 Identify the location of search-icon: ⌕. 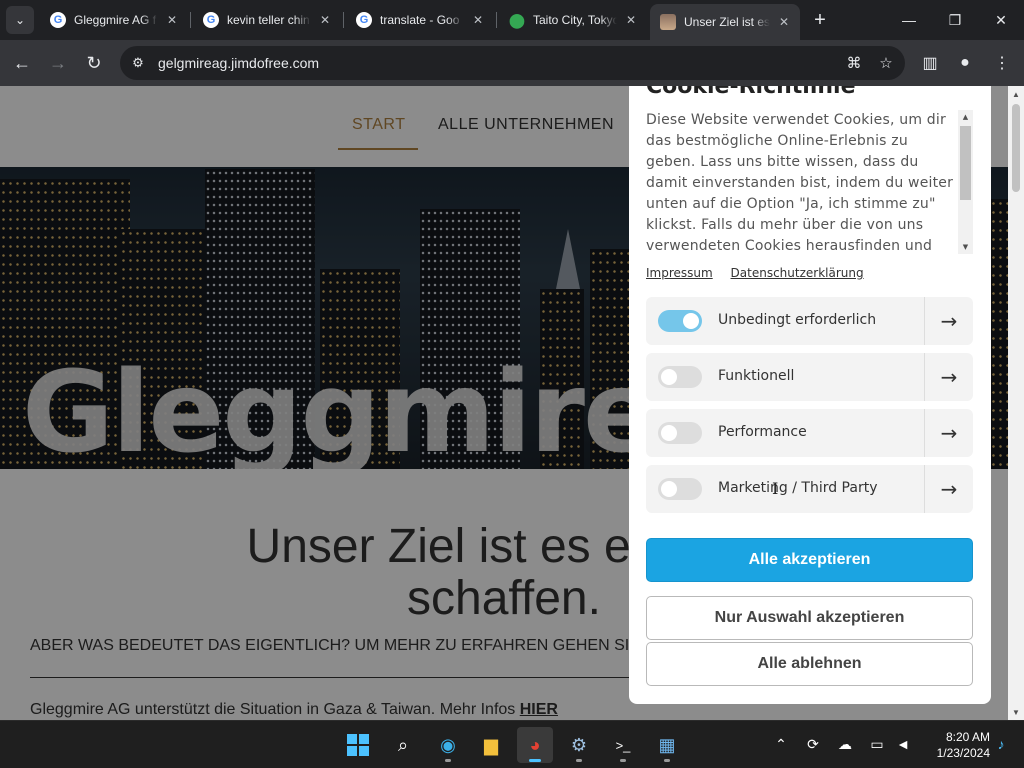
(403, 744).